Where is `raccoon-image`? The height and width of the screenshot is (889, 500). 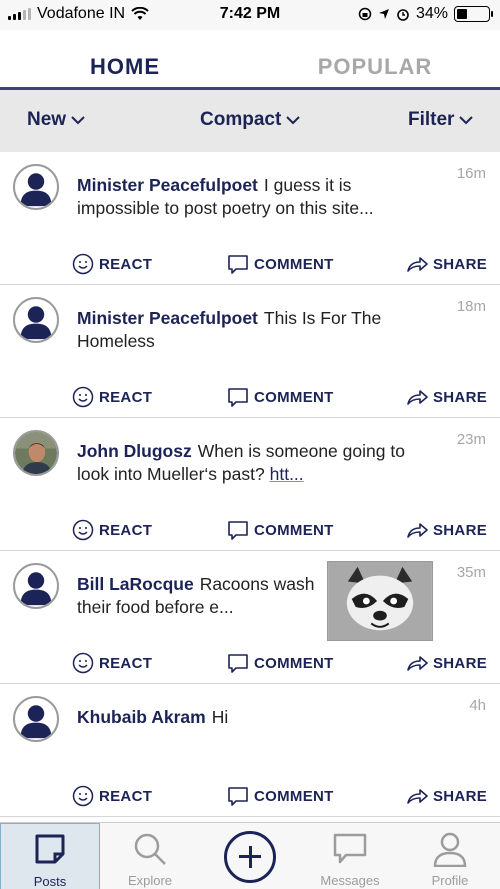 raccoon-image is located at coordinates (380, 601).